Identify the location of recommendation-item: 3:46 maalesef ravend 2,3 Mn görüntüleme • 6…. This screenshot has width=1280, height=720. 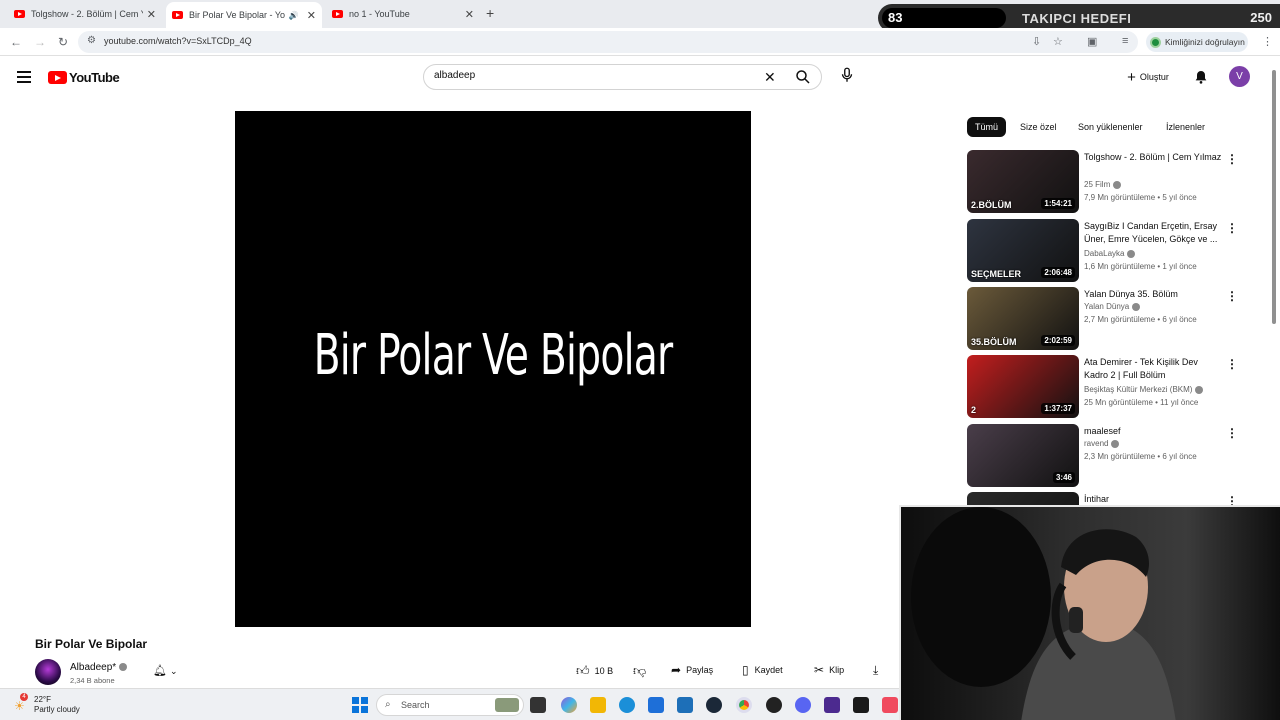
(1102, 456).